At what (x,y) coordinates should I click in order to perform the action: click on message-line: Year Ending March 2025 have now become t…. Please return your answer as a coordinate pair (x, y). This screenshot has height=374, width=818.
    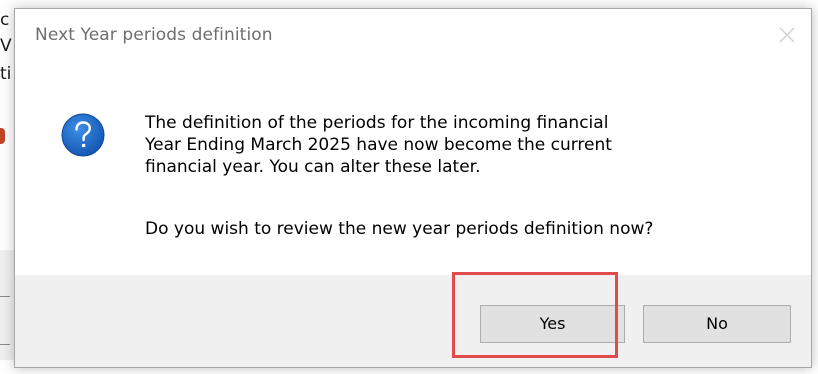
    Looking at the image, I should click on (378, 145).